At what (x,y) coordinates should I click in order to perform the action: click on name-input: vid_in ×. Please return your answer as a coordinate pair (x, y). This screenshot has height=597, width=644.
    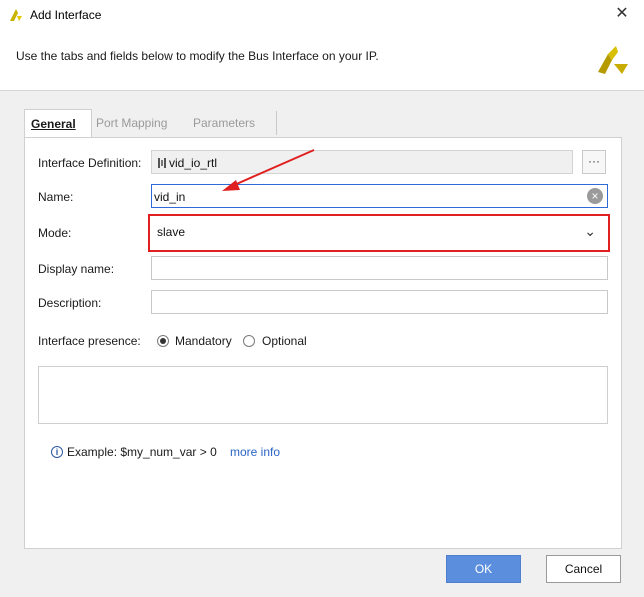
    Looking at the image, I should click on (379, 196).